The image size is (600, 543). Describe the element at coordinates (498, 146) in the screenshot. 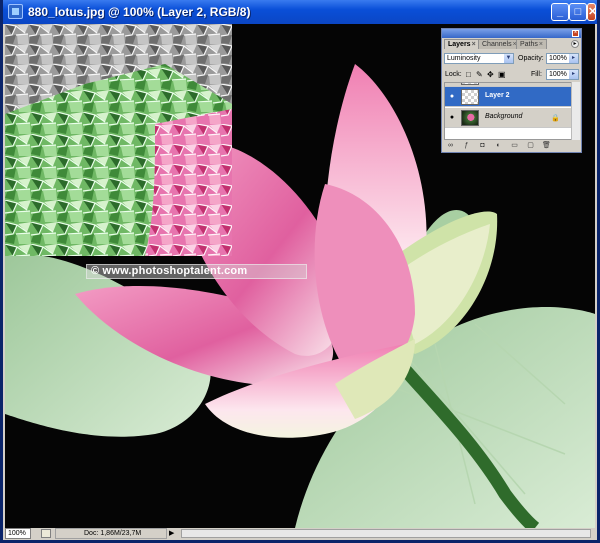

I see `adjustment-layer-icon: ◐` at that location.